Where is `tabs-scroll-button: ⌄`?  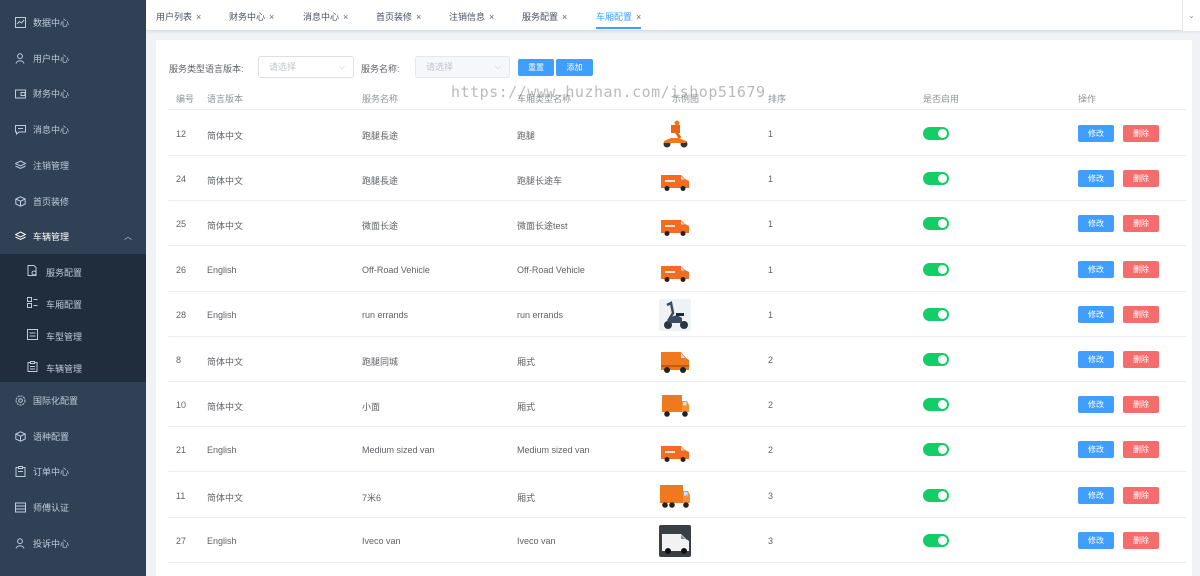 tabs-scroll-button: ⌄ is located at coordinates (1191, 15).